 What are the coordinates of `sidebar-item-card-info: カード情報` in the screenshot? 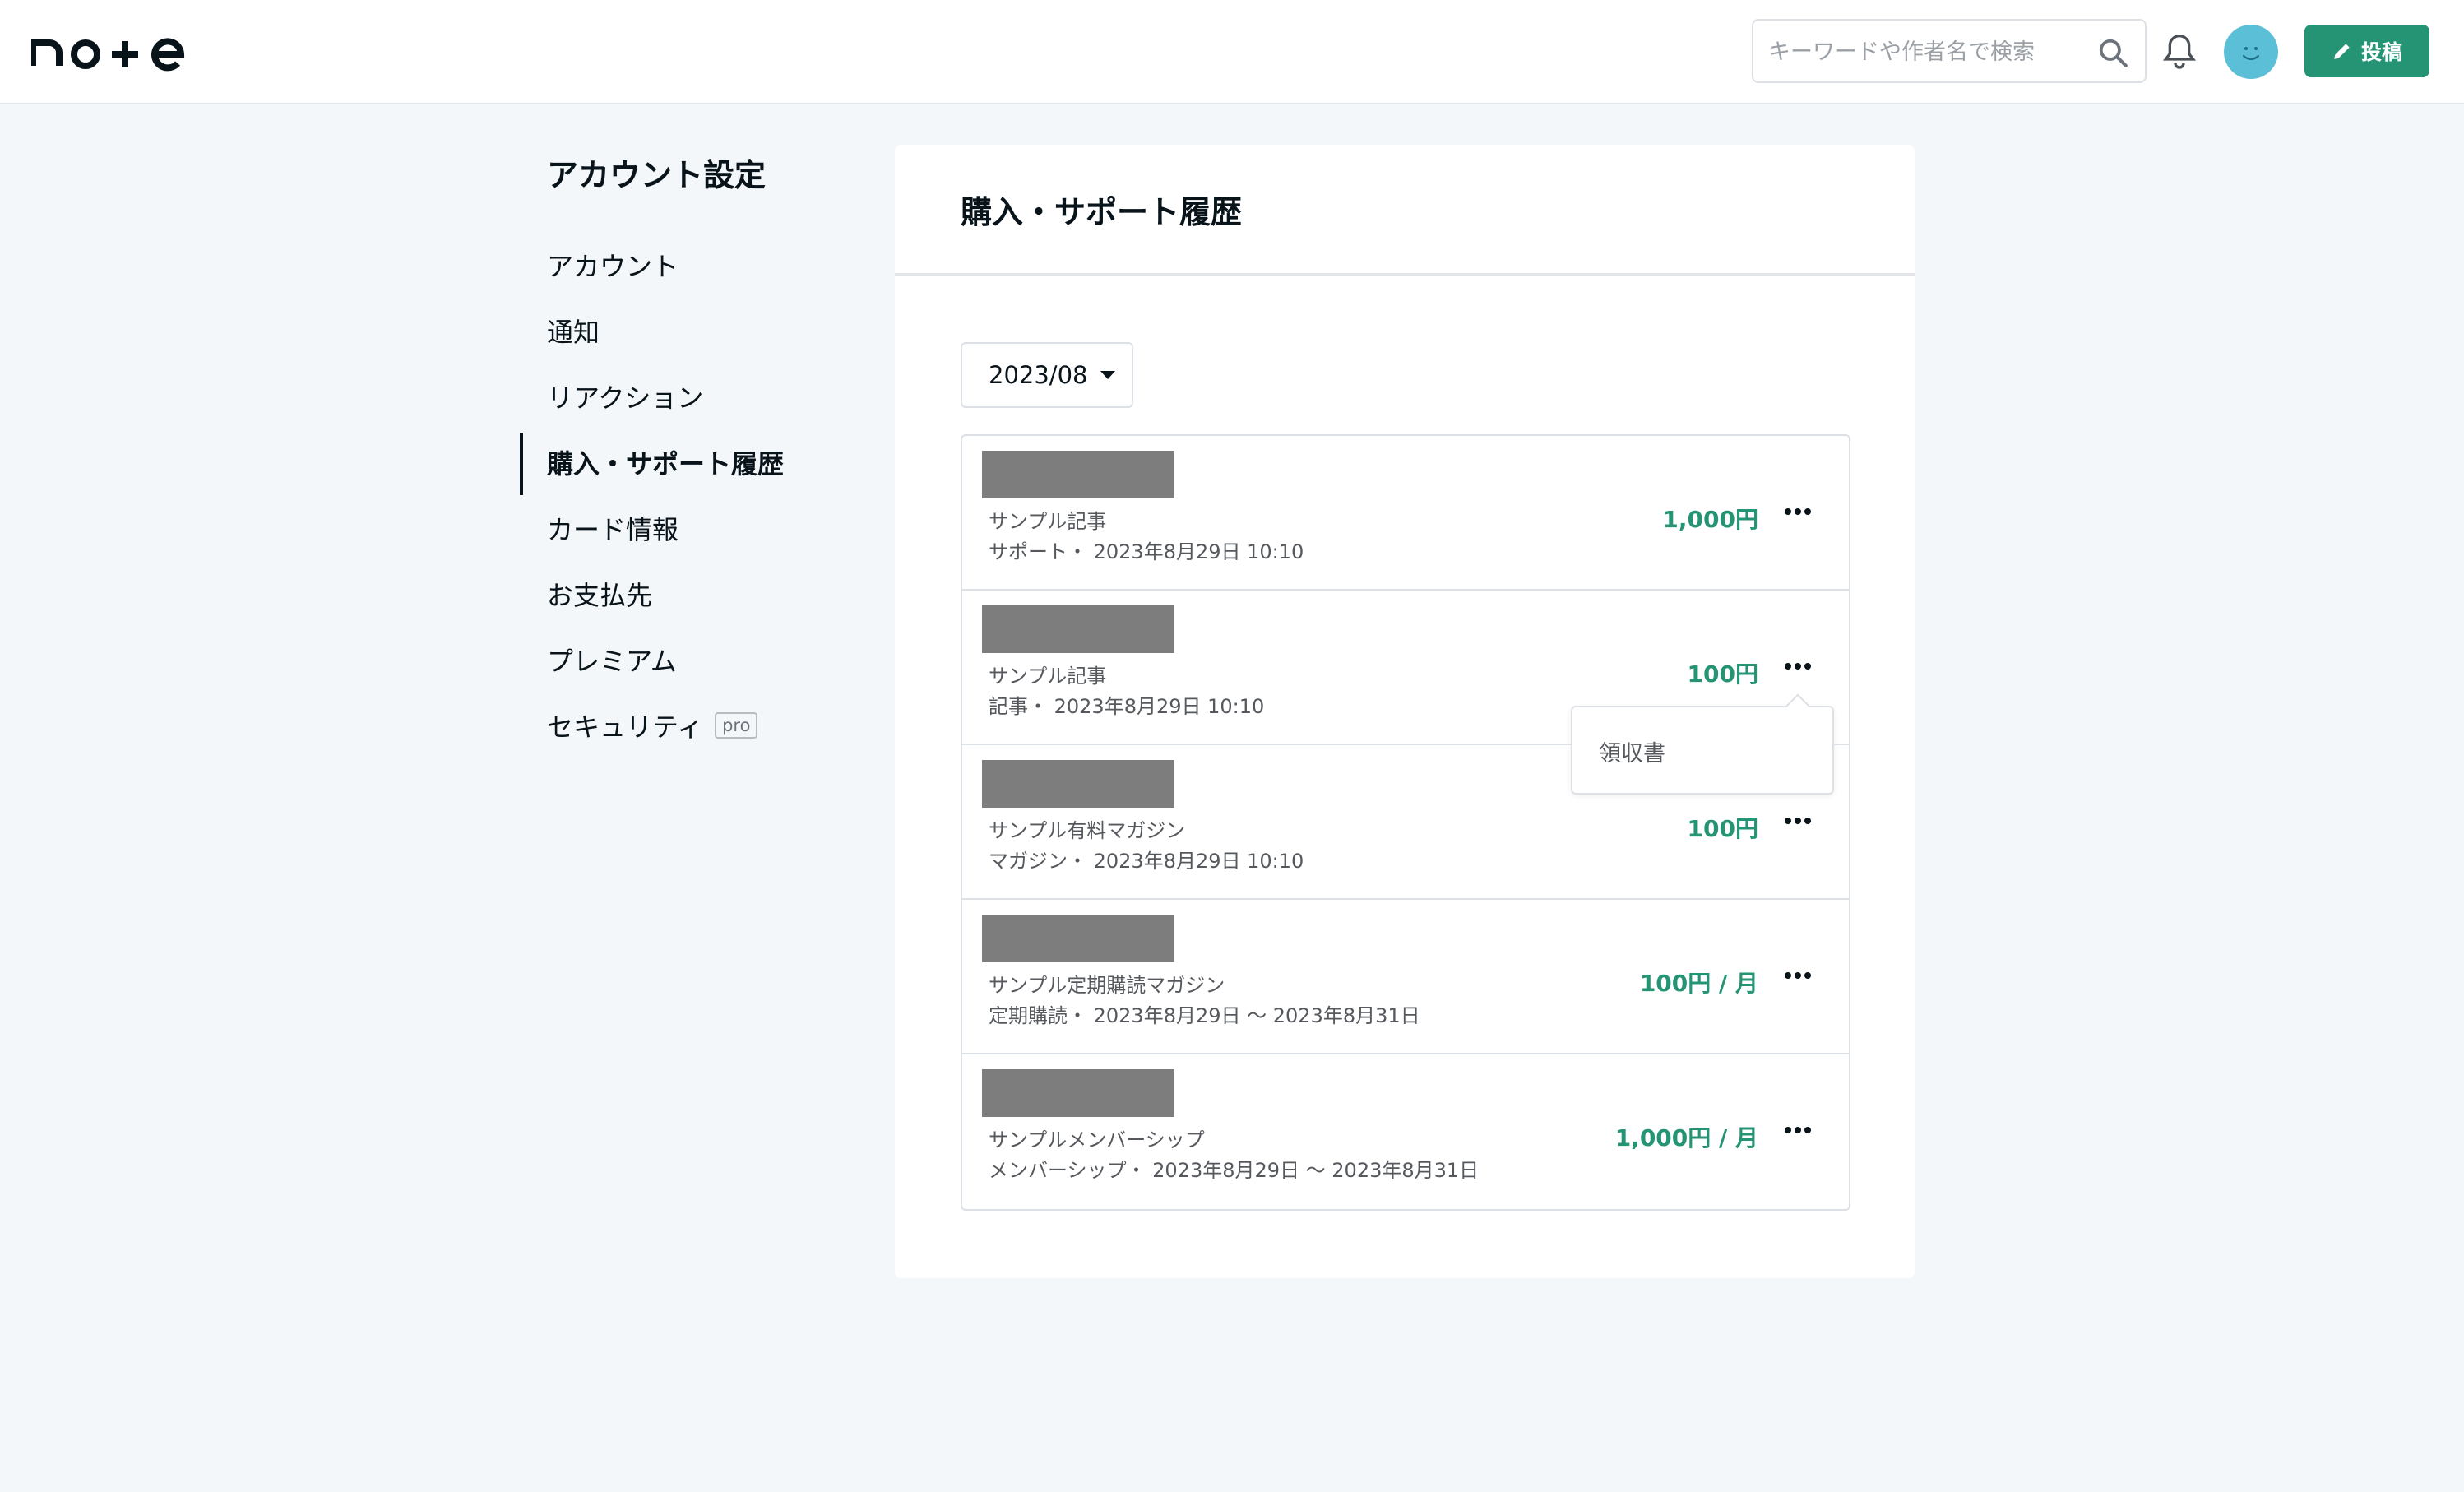 It's located at (676, 528).